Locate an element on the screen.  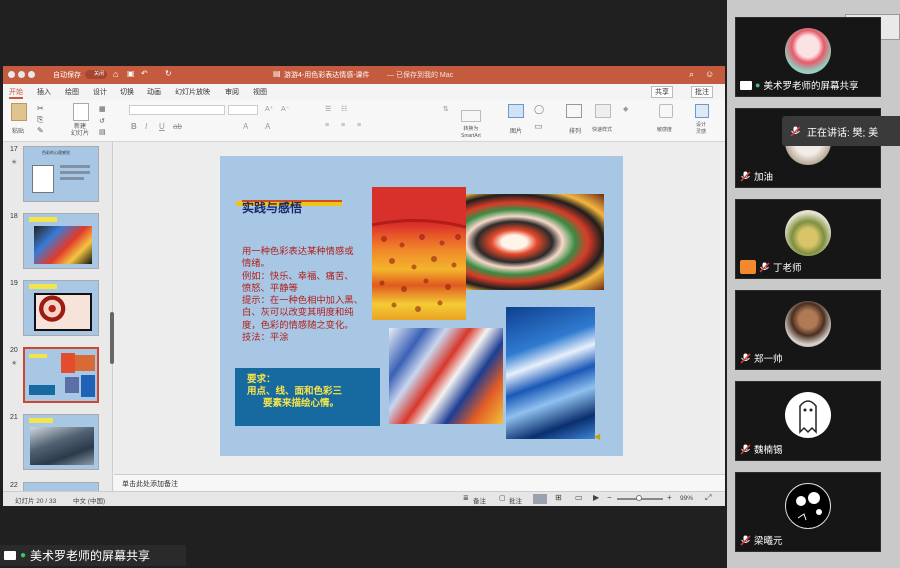
reset-icon: ↺ is located at coordinates (102, 121).